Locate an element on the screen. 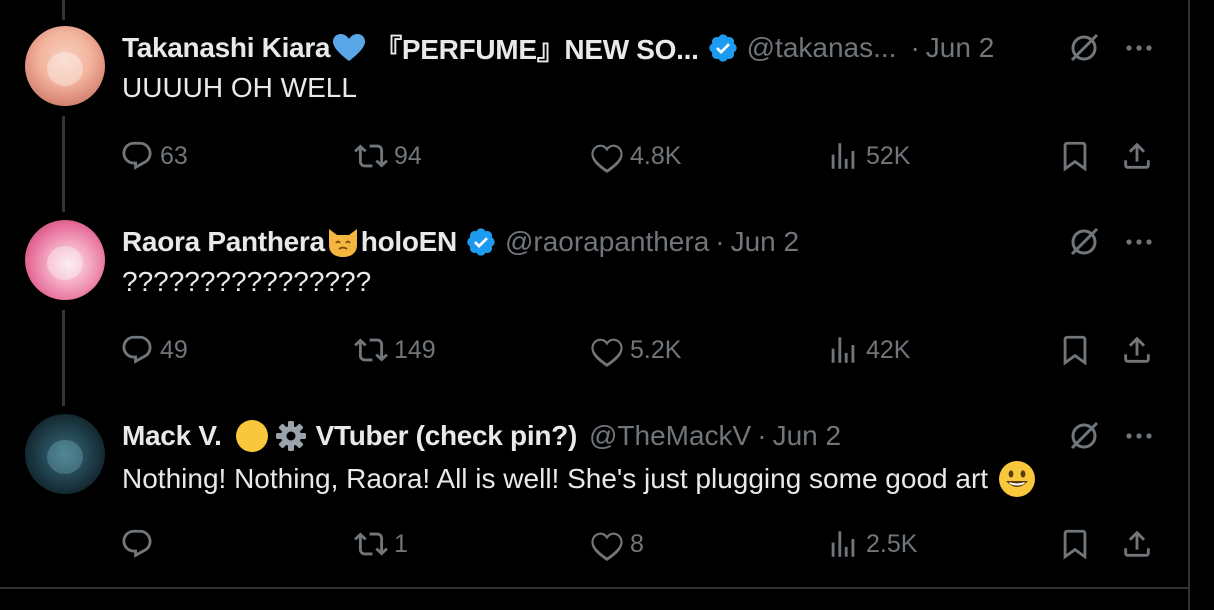  view-count: 2.5K is located at coordinates (892, 543).